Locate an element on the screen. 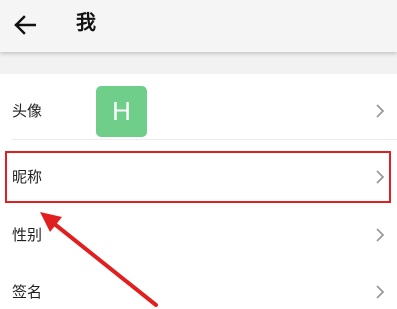 This screenshot has width=397, height=309. avatar-row-label: 头像 is located at coordinates (27, 111).